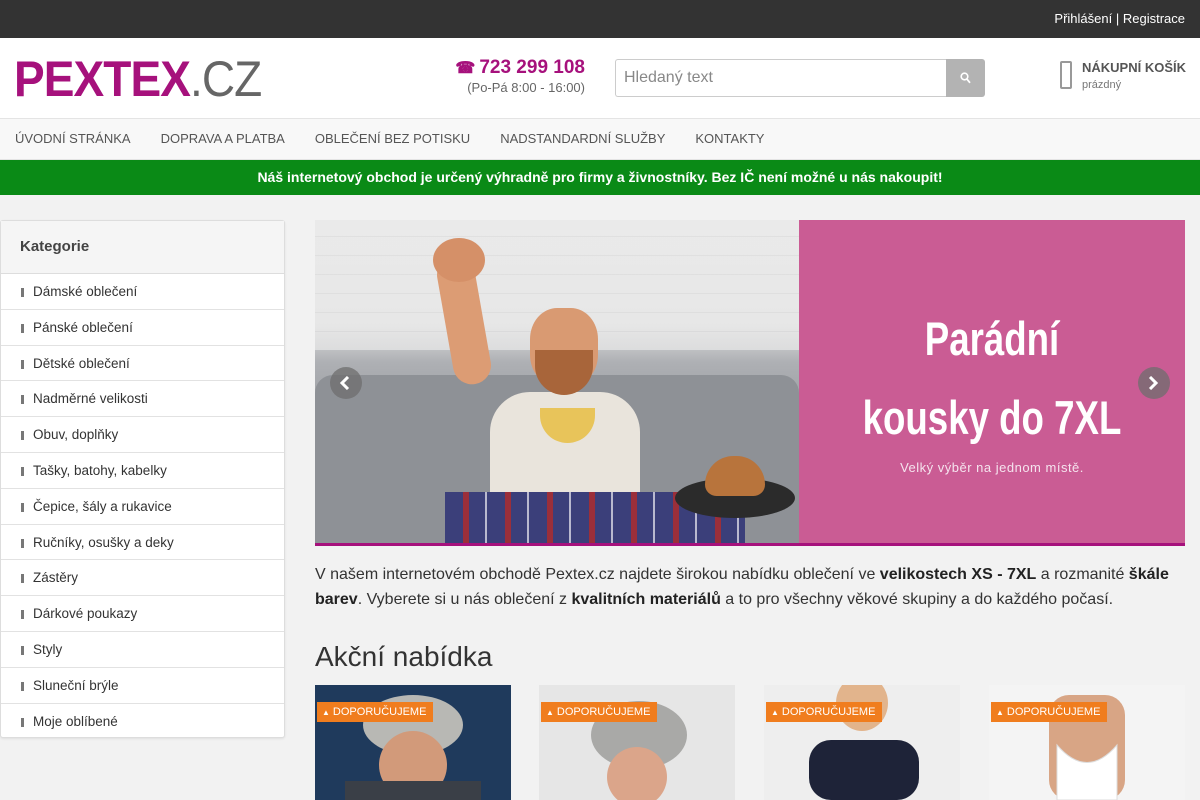  Describe the element at coordinates (56, 578) in the screenshot. I see `sidebar-item-label: Zástěry` at that location.